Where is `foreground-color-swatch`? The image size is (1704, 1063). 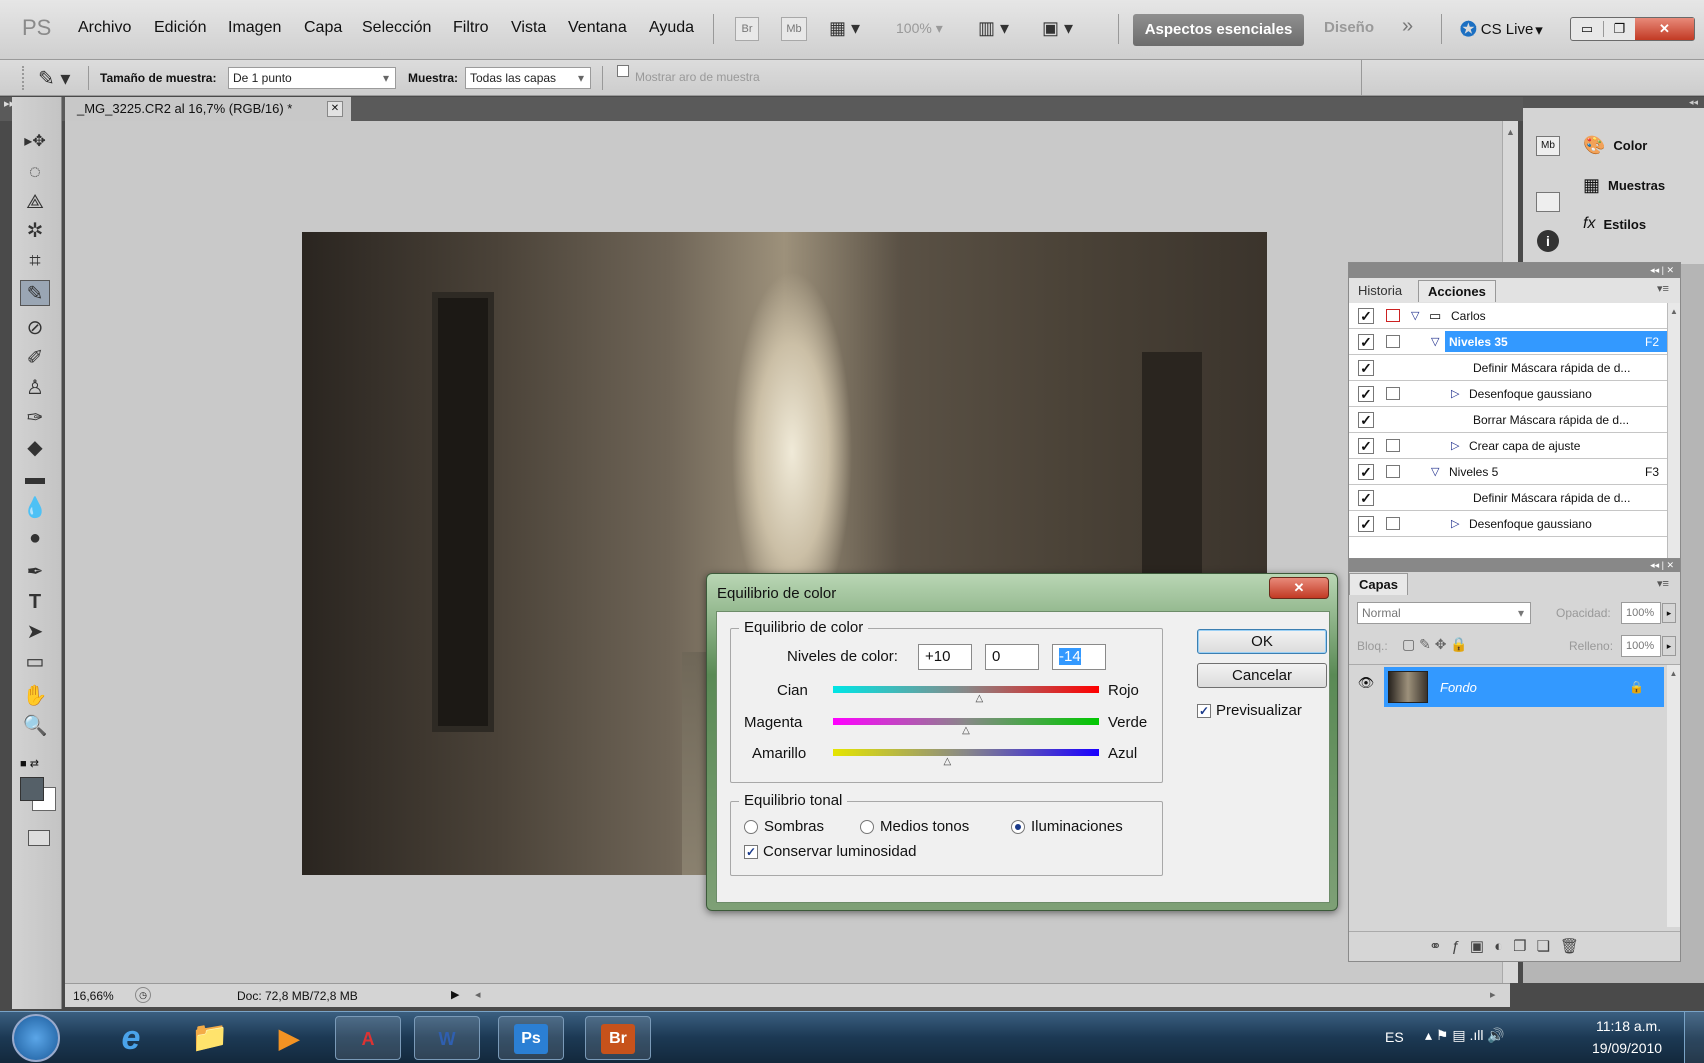
foreground-color-swatch is located at coordinates (32, 789).